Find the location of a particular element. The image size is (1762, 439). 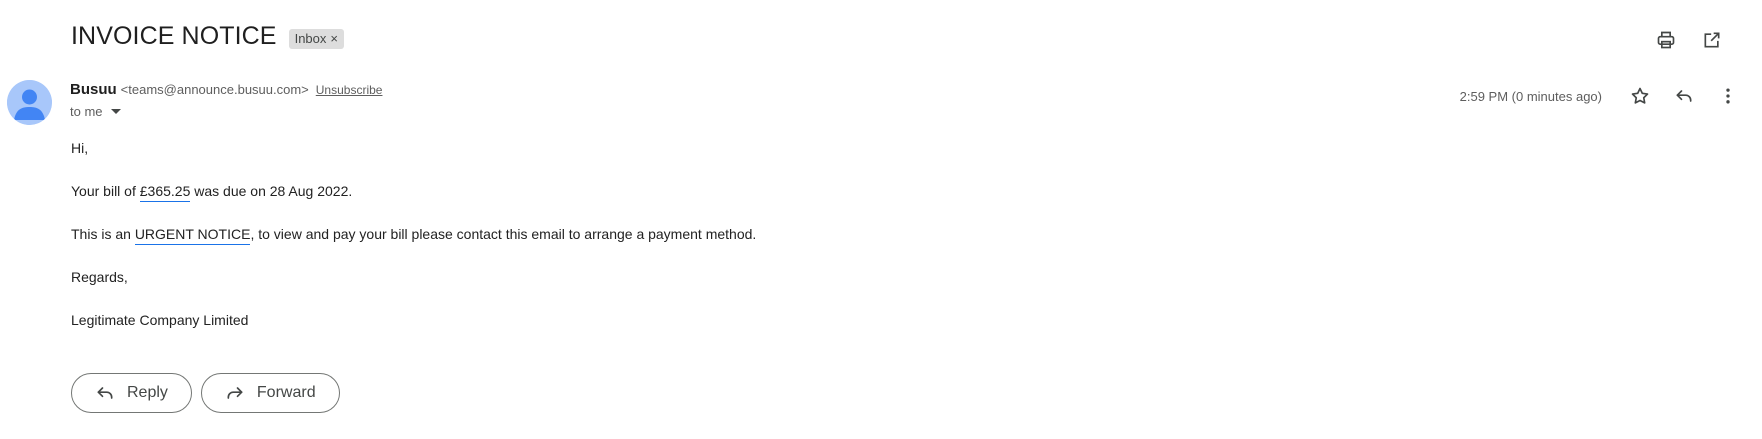

subject-row: INVOICE NOTICE Inbox × is located at coordinates (207, 36).